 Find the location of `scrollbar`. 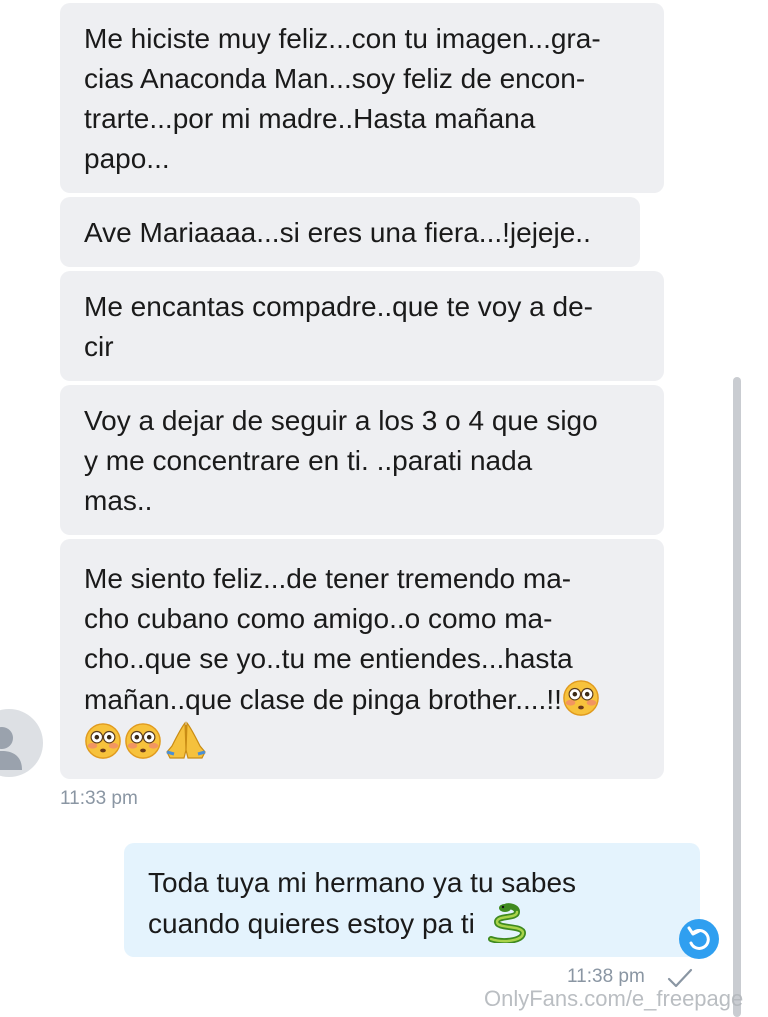

scrollbar is located at coordinates (737, 697).